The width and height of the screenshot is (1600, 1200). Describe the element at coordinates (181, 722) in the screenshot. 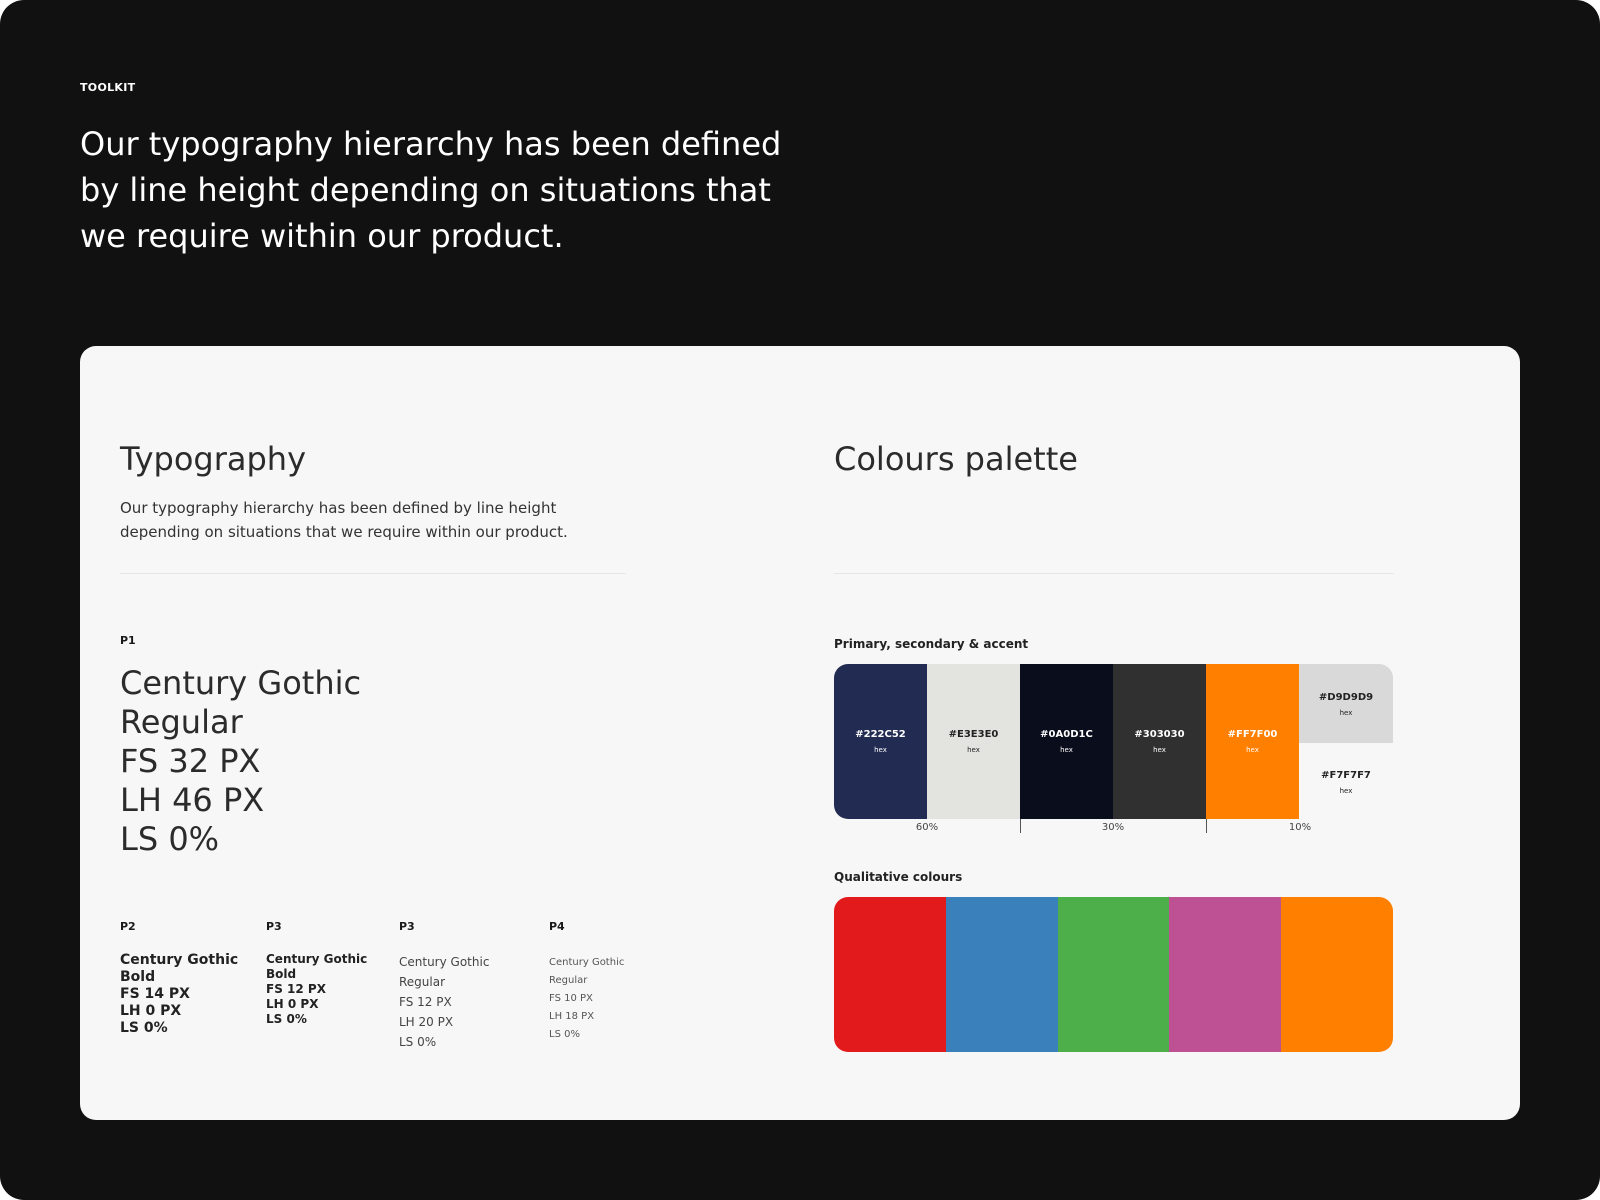

I see `p1-line: Regular` at that location.